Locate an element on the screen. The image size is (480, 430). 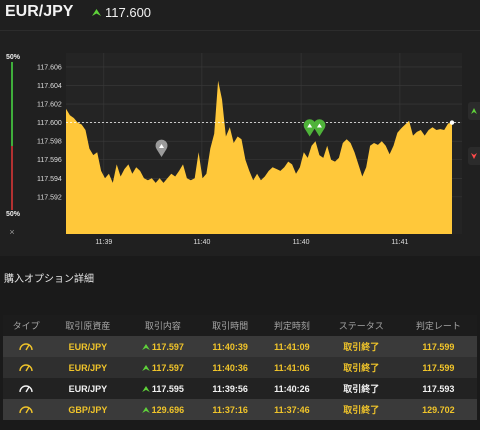
judge-rate-cell-text: 129.702 is located at coordinates (438, 409).